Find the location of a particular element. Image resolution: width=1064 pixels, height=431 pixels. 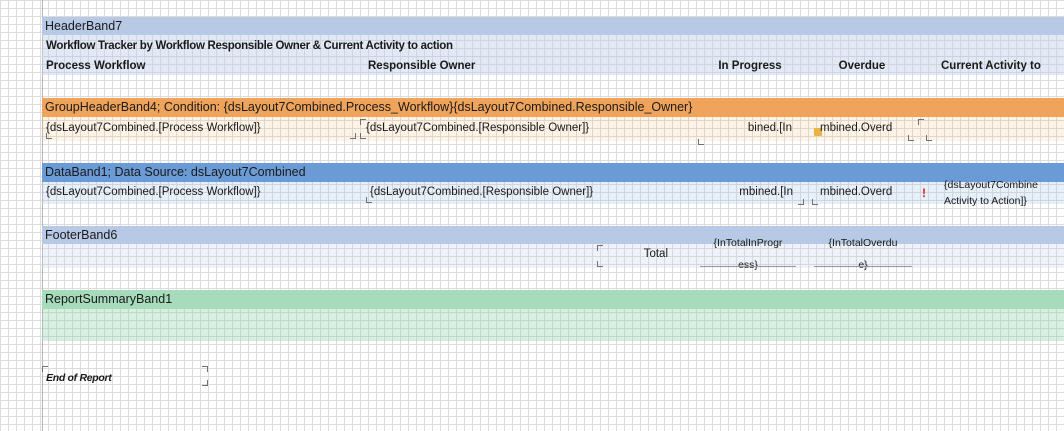

group-field-responsible-owner: {dsLayout7Combined.[Responsible Owner]} is located at coordinates (531, 128).